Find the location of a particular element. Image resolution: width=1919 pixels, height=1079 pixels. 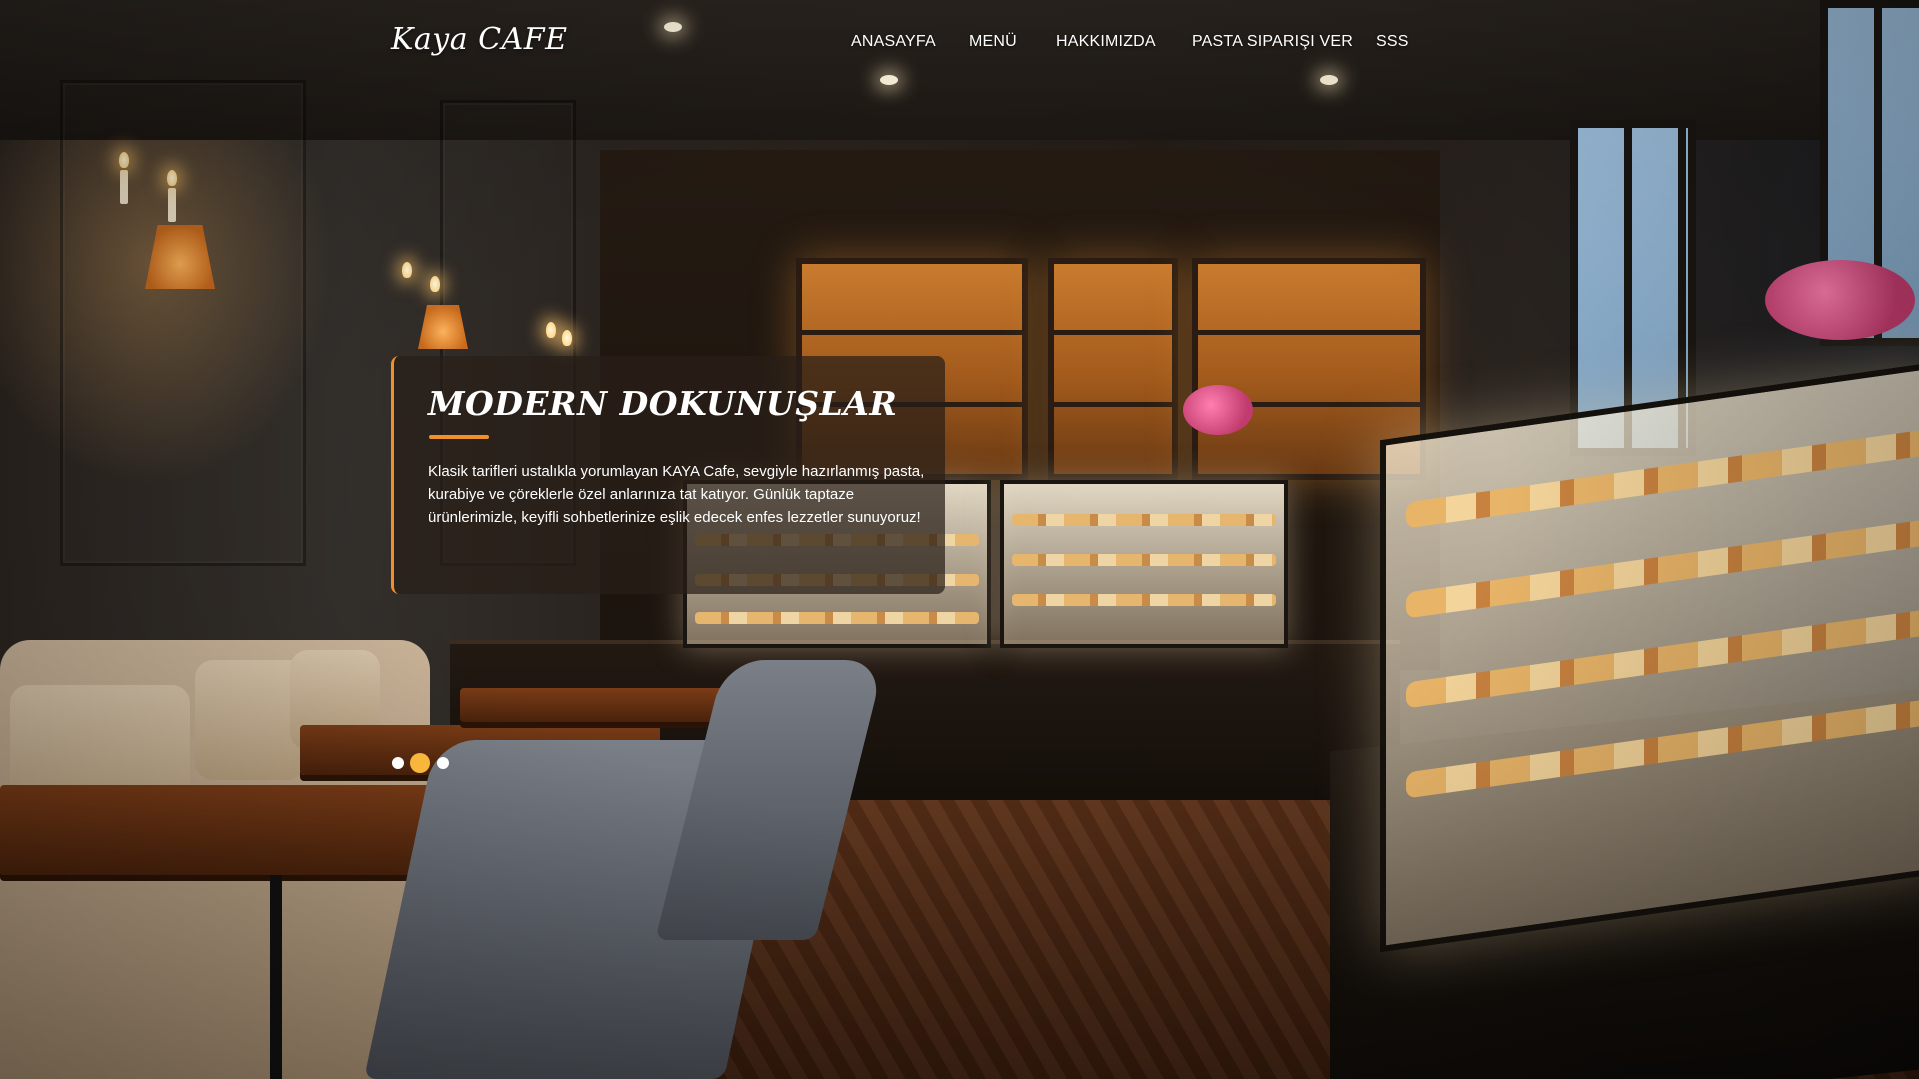

nav-item-pasta-siparisi: PASTA SIPARIŞI VER is located at coordinates (1272, 42).